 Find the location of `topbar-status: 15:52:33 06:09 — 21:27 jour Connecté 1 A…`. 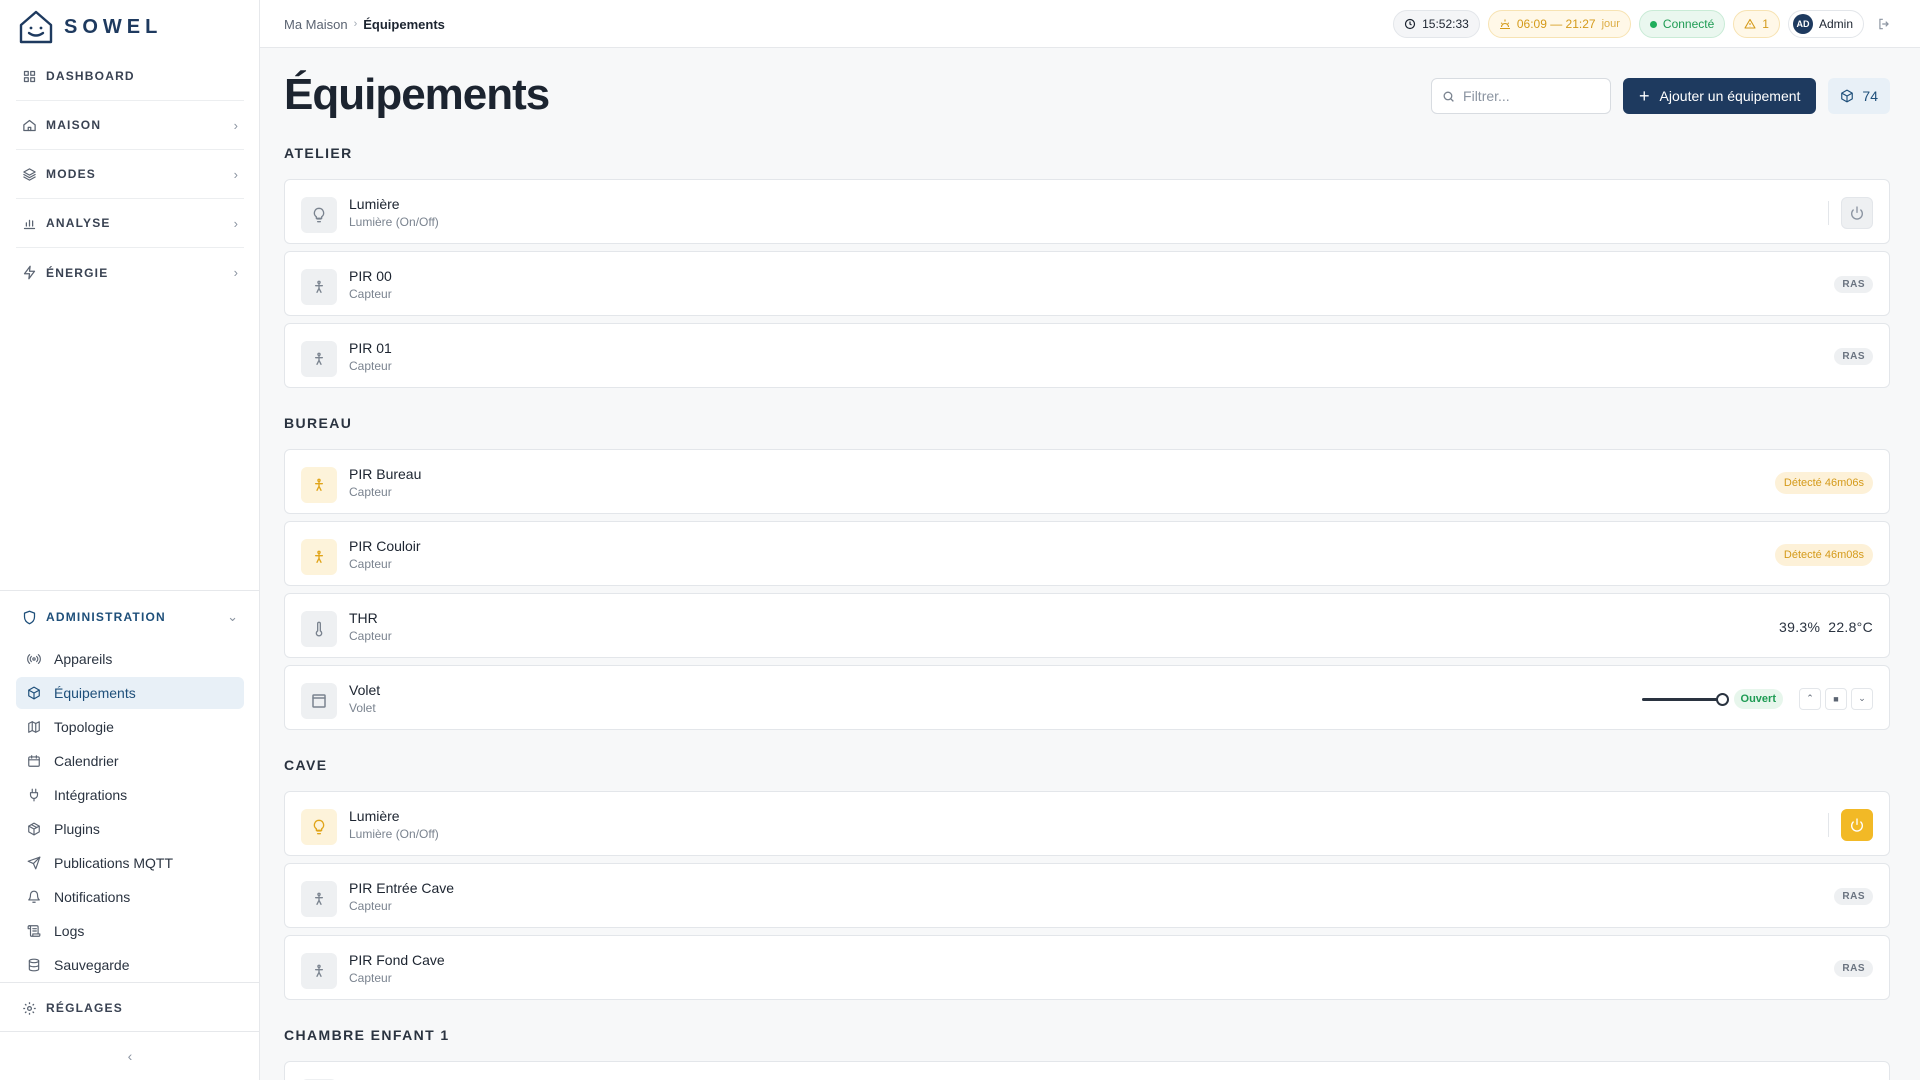

topbar-status: 15:52:33 06:09 — 21:27 jour Connecté 1 A… is located at coordinates (1644, 24).